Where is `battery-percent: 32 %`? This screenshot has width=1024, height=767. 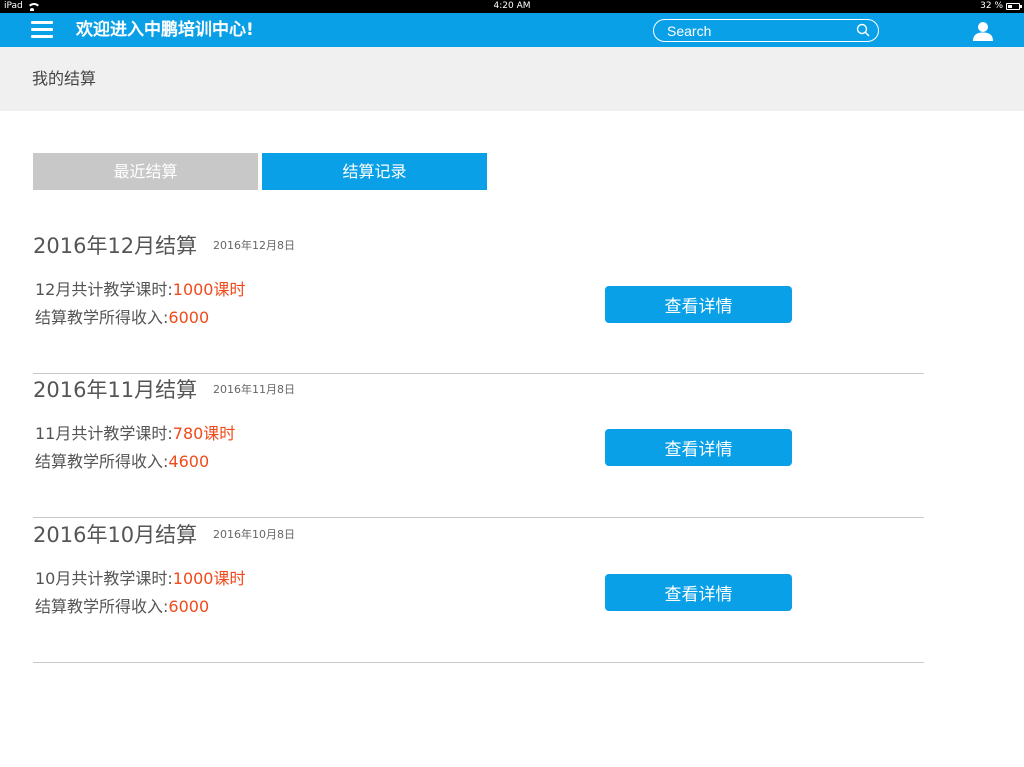
battery-percent: 32 % is located at coordinates (991, 6).